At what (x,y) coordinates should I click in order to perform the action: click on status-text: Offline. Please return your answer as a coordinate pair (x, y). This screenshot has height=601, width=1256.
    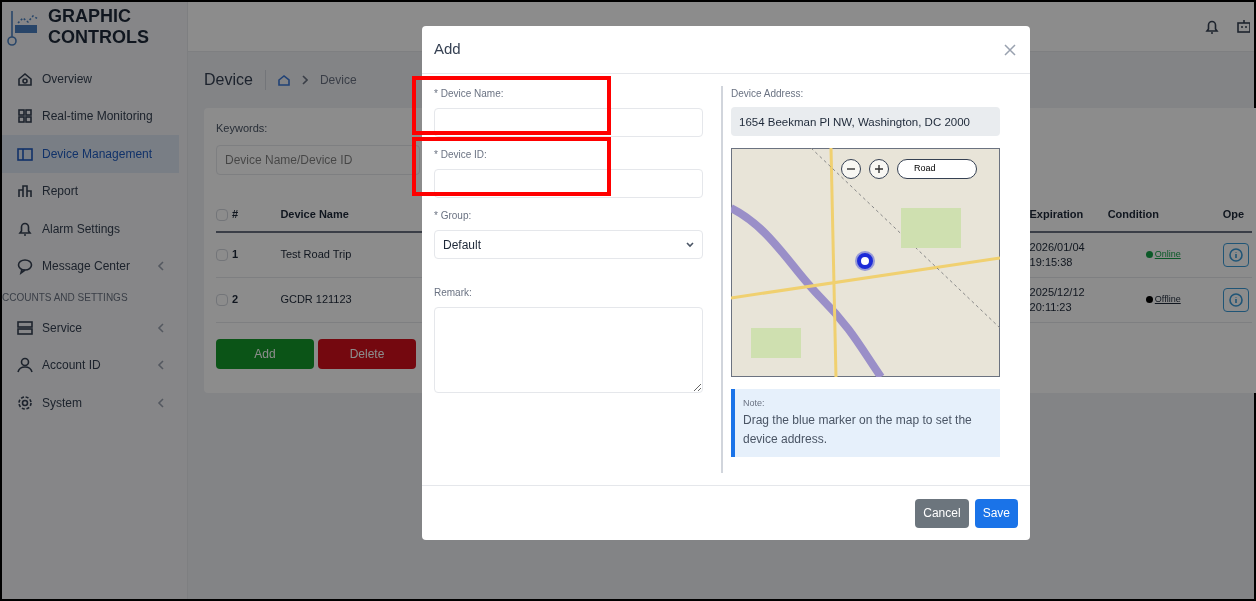
    Looking at the image, I should click on (1167, 299).